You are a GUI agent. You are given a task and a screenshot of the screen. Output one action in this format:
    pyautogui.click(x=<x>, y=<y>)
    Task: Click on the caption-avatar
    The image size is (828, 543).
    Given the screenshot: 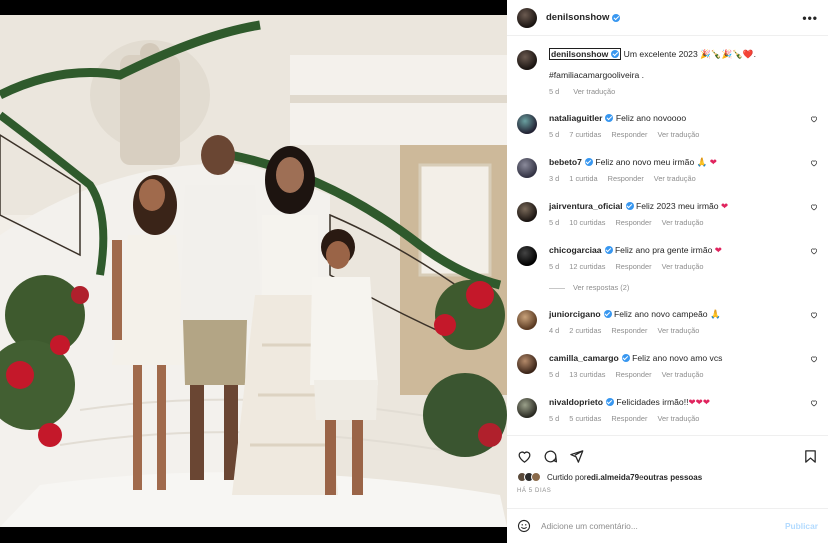 What is the action you would take?
    pyautogui.click(x=527, y=60)
    